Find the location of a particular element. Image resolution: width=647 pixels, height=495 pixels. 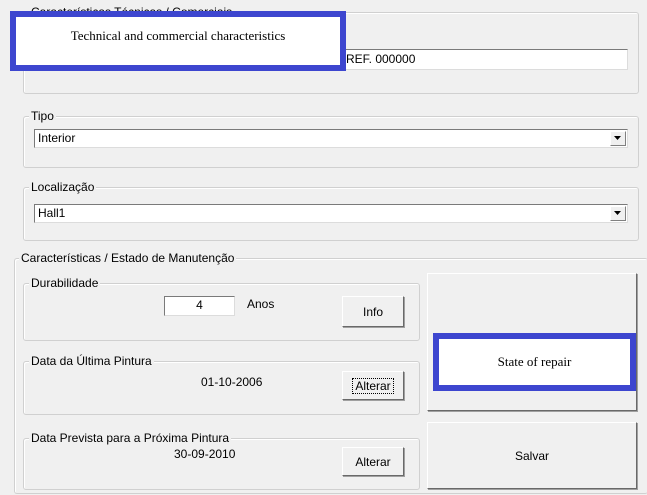

alterar-proxima-label: Alterar is located at coordinates (373, 461).